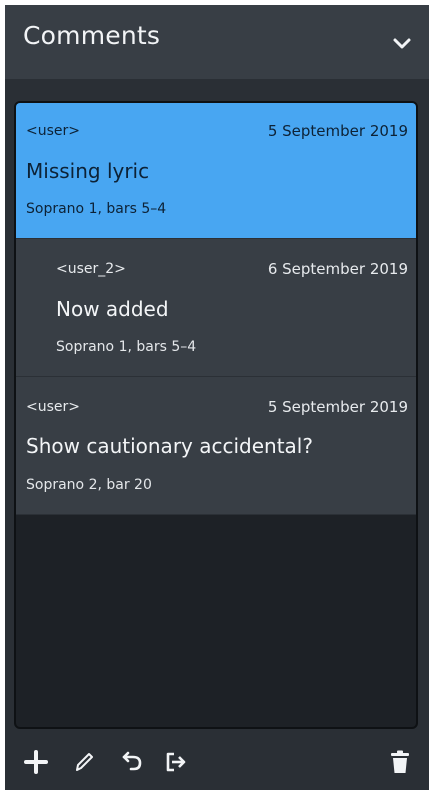  What do you see at coordinates (36, 762) in the screenshot?
I see `plus-icon` at bounding box center [36, 762].